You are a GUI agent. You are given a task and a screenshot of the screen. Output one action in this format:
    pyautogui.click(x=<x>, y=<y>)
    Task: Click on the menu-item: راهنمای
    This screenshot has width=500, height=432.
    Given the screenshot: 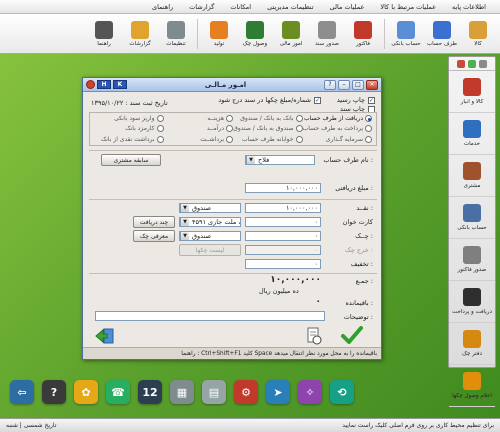 What is the action you would take?
    pyautogui.click(x=162, y=7)
    